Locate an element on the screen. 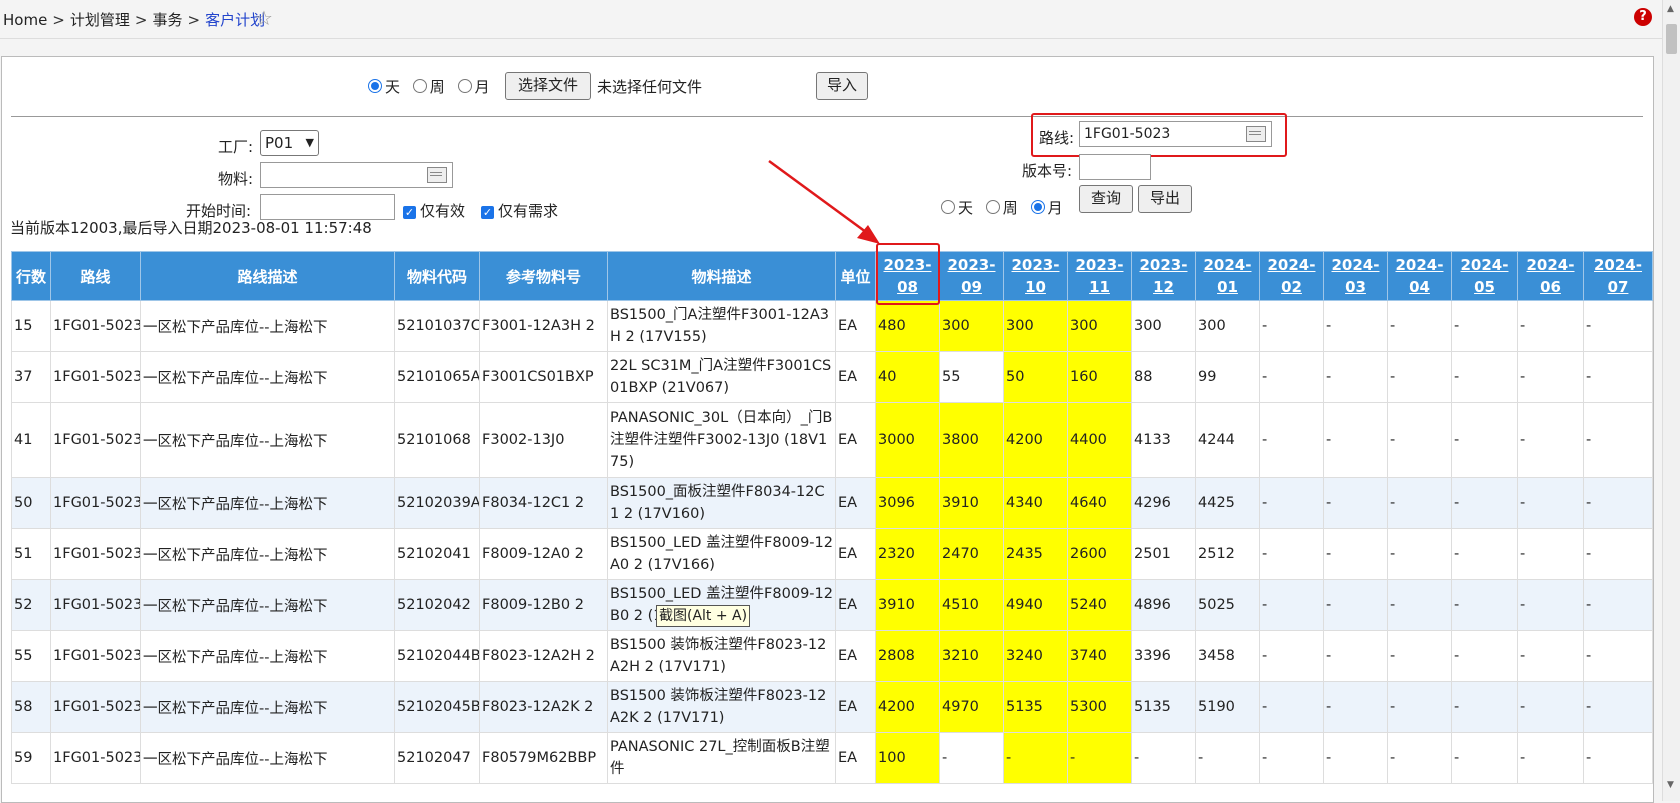 This screenshot has height=803, width=1680. month-sort-link: 2023- 10 is located at coordinates (1035, 276).